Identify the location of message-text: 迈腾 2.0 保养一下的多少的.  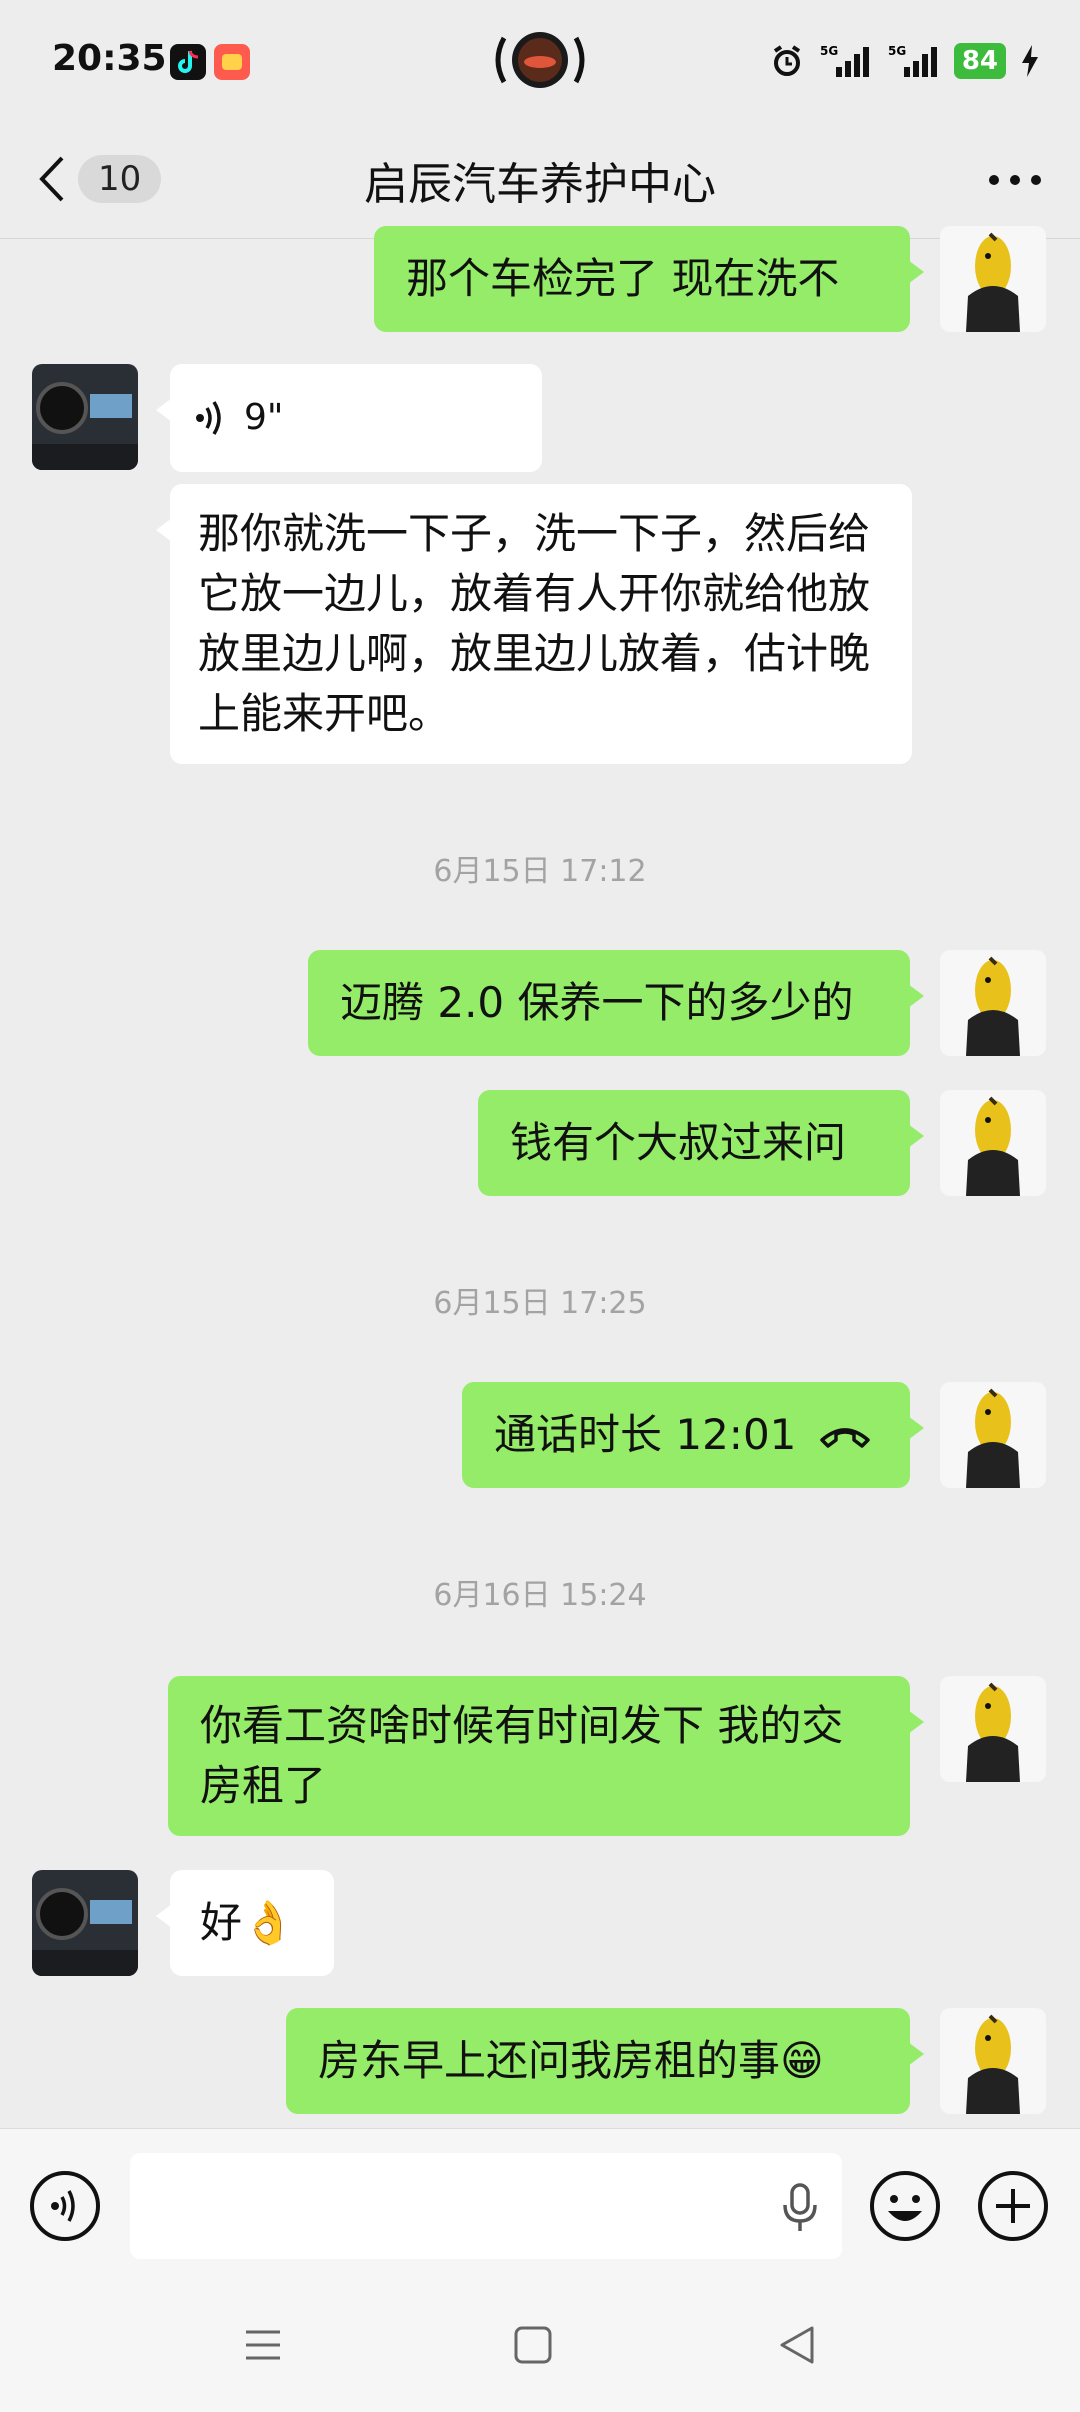
(597, 1002).